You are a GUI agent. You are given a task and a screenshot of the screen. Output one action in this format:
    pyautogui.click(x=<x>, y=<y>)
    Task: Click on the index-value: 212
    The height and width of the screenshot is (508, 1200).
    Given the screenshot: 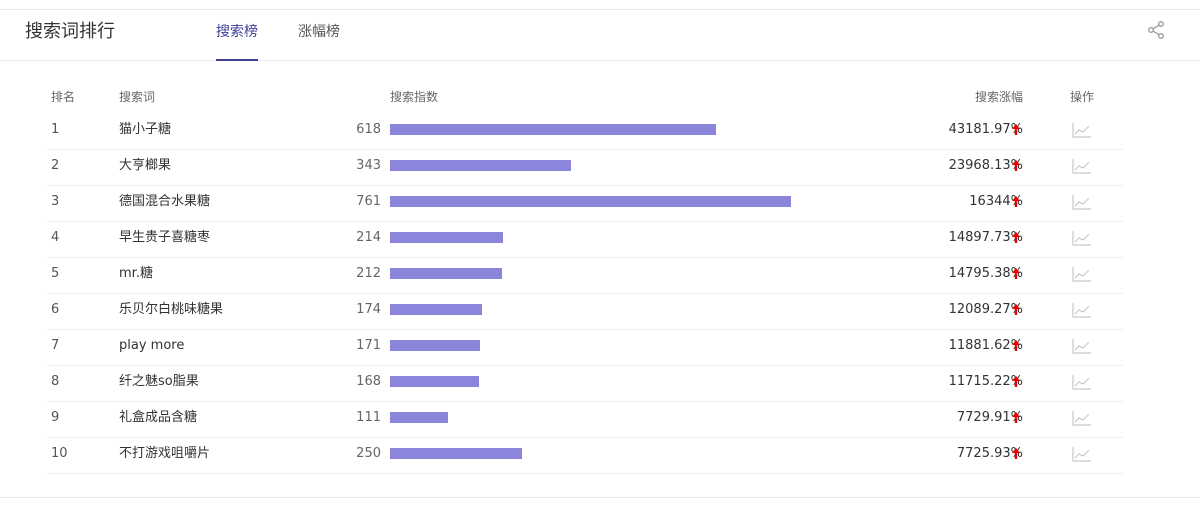 What is the action you would take?
    pyautogui.click(x=368, y=273)
    